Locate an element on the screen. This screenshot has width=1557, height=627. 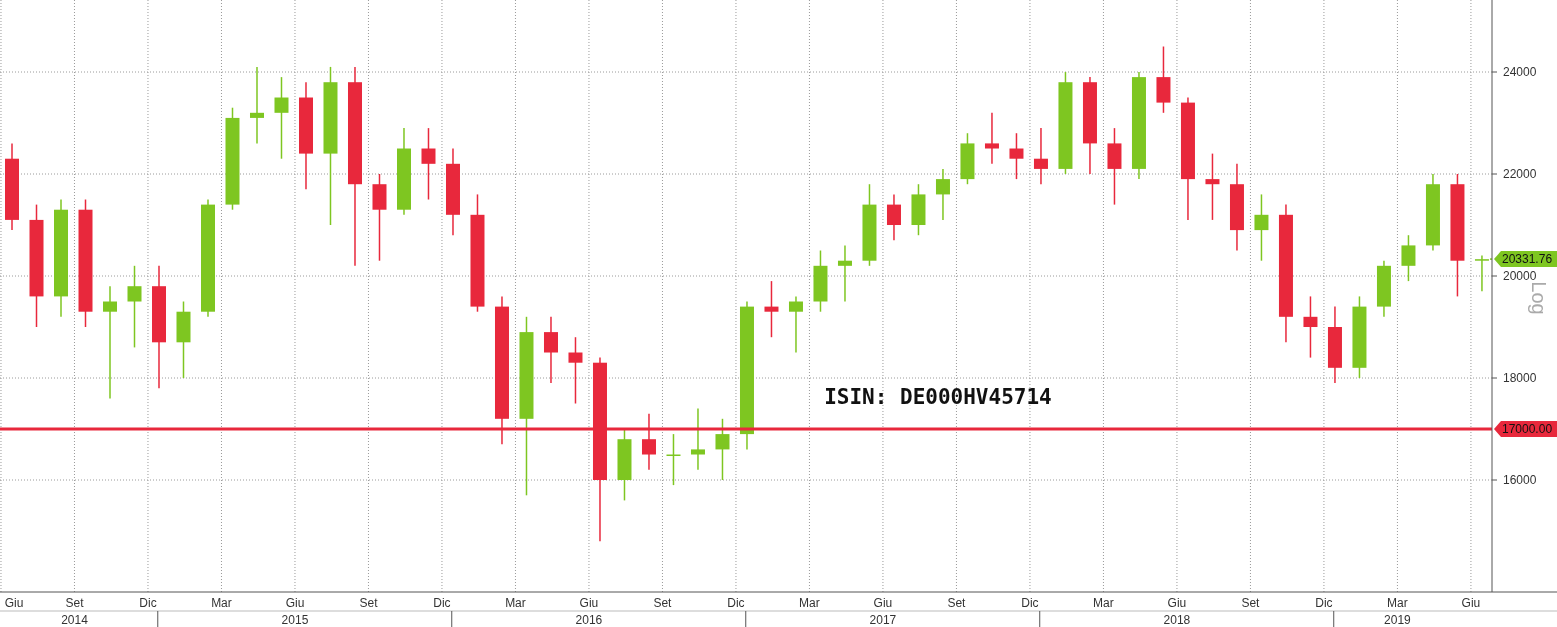
year-label: 2015 is located at coordinates (295, 620).